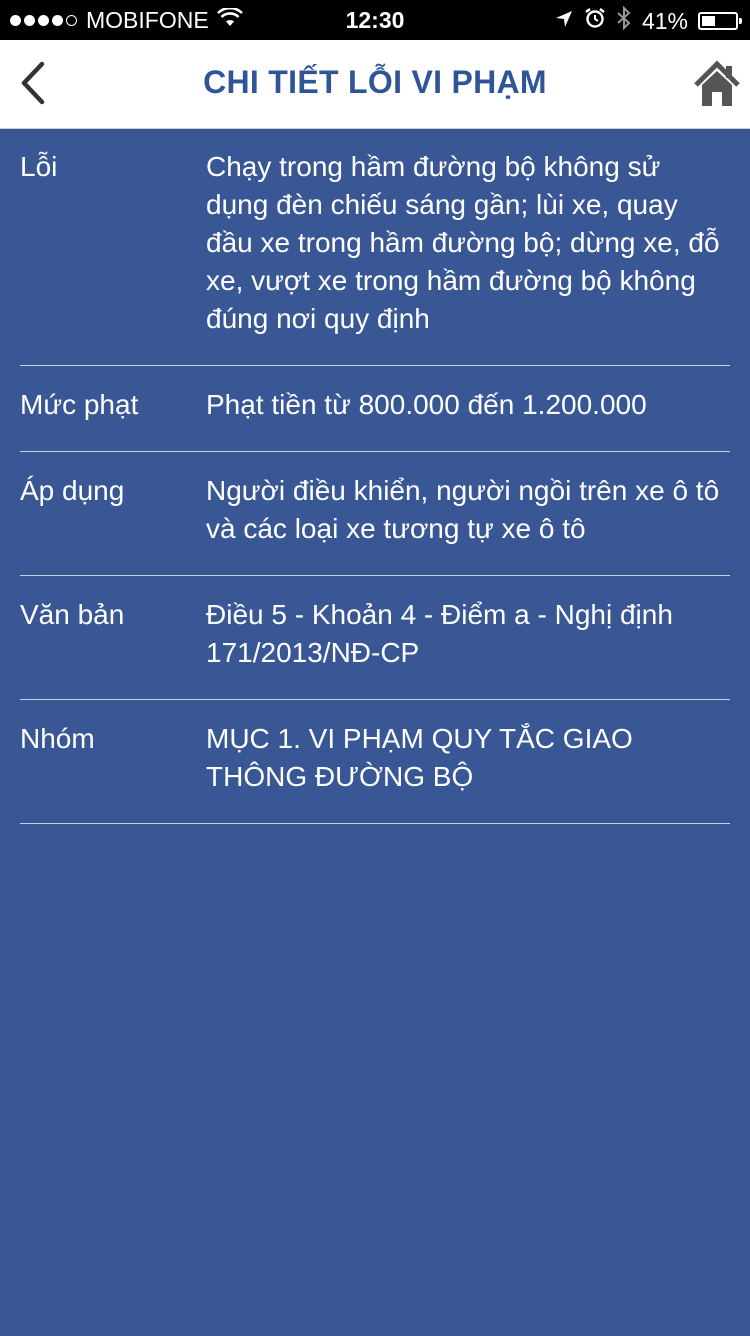 This screenshot has width=750, height=1336. I want to click on detail-value: Phạt tiền từ 800.000 đến 1.200.000, so click(426, 404).